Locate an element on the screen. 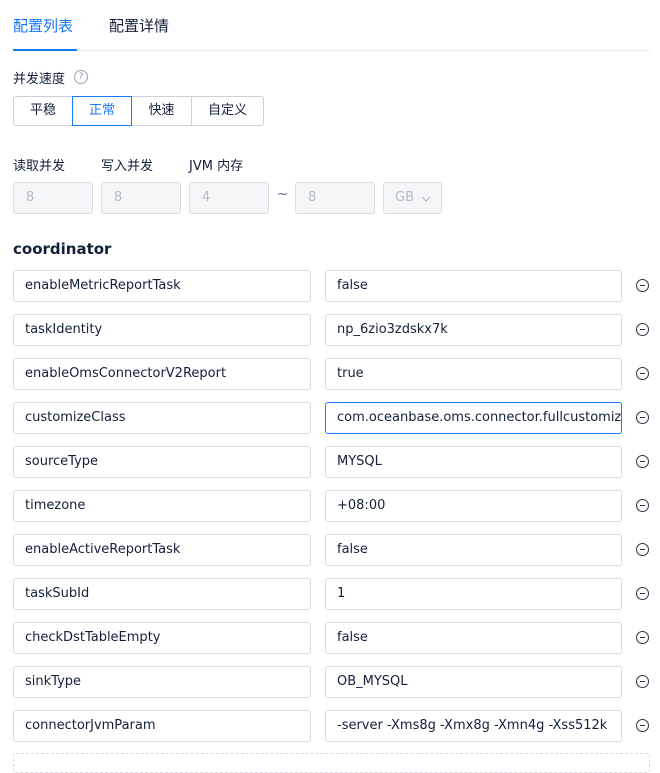  param-key-input: enableActiveReportTask is located at coordinates (162, 550).